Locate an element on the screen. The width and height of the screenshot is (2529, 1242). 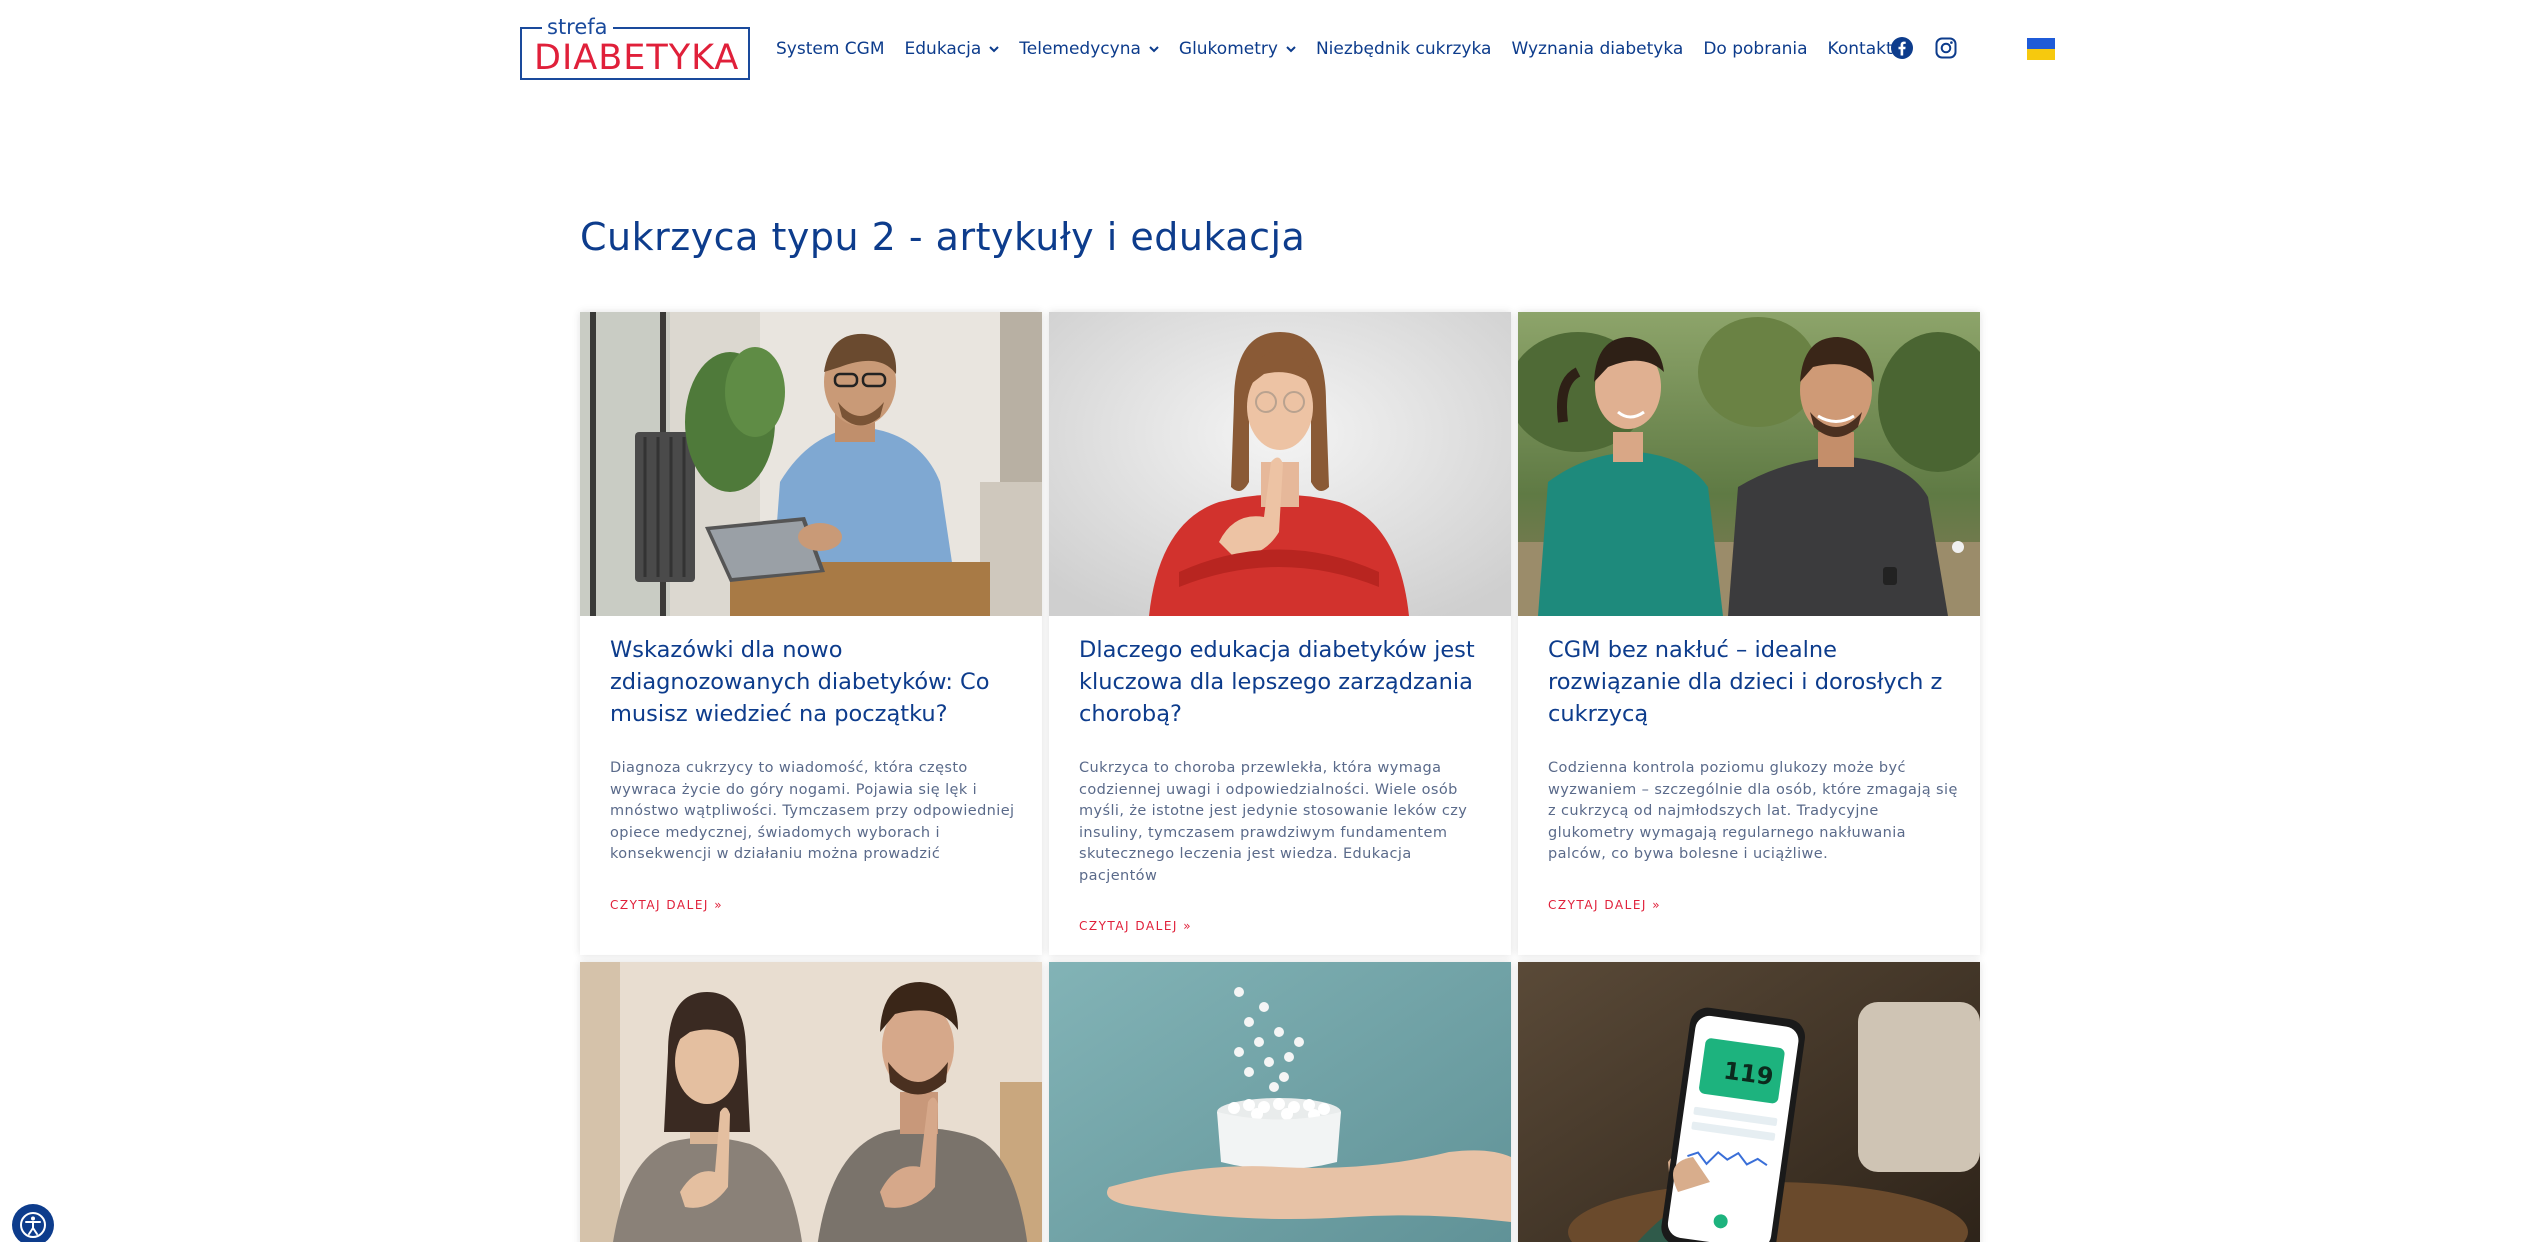
nav-label: Niezbędnik cukrzyka is located at coordinates (1403, 49).